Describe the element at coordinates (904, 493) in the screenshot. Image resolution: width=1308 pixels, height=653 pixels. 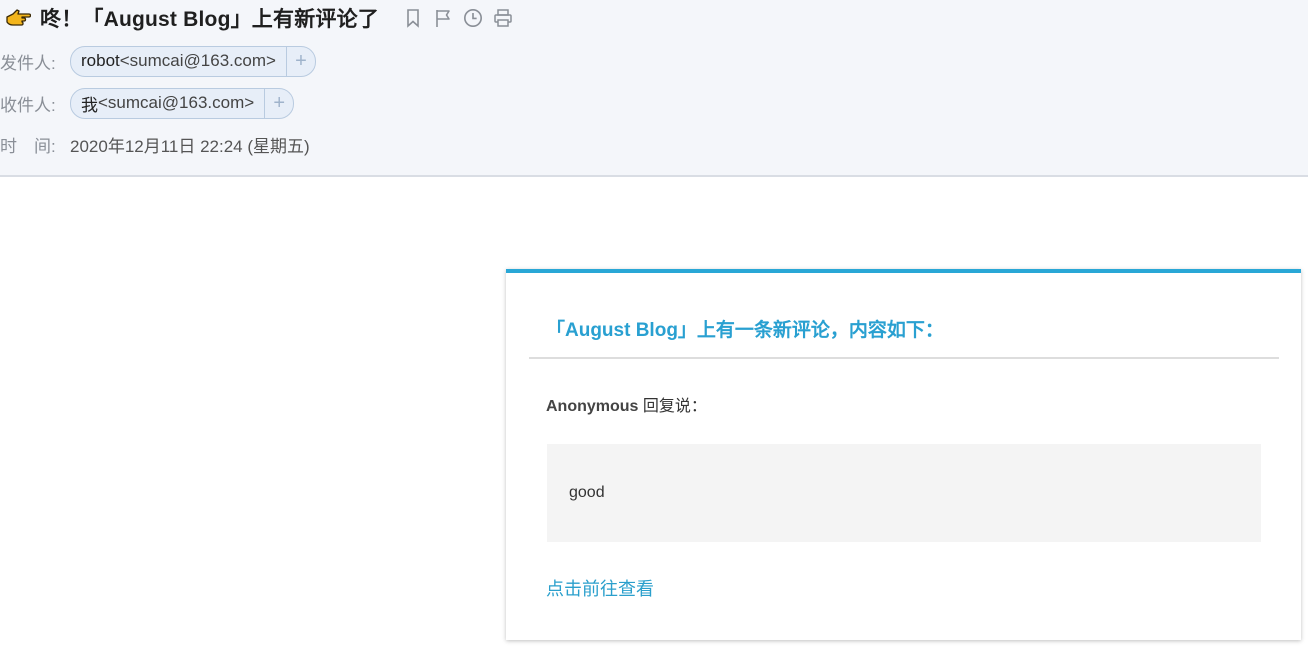
I see `comment-box: good` at that location.